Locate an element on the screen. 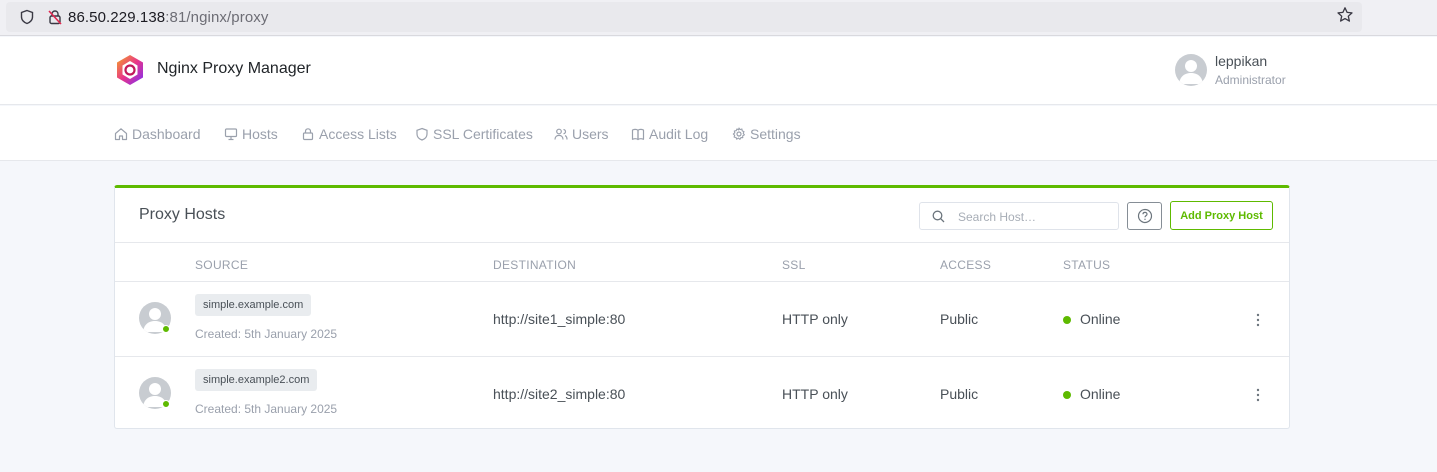 This screenshot has height=472, width=1437. domain-tag: simple.example.com is located at coordinates (253, 305).